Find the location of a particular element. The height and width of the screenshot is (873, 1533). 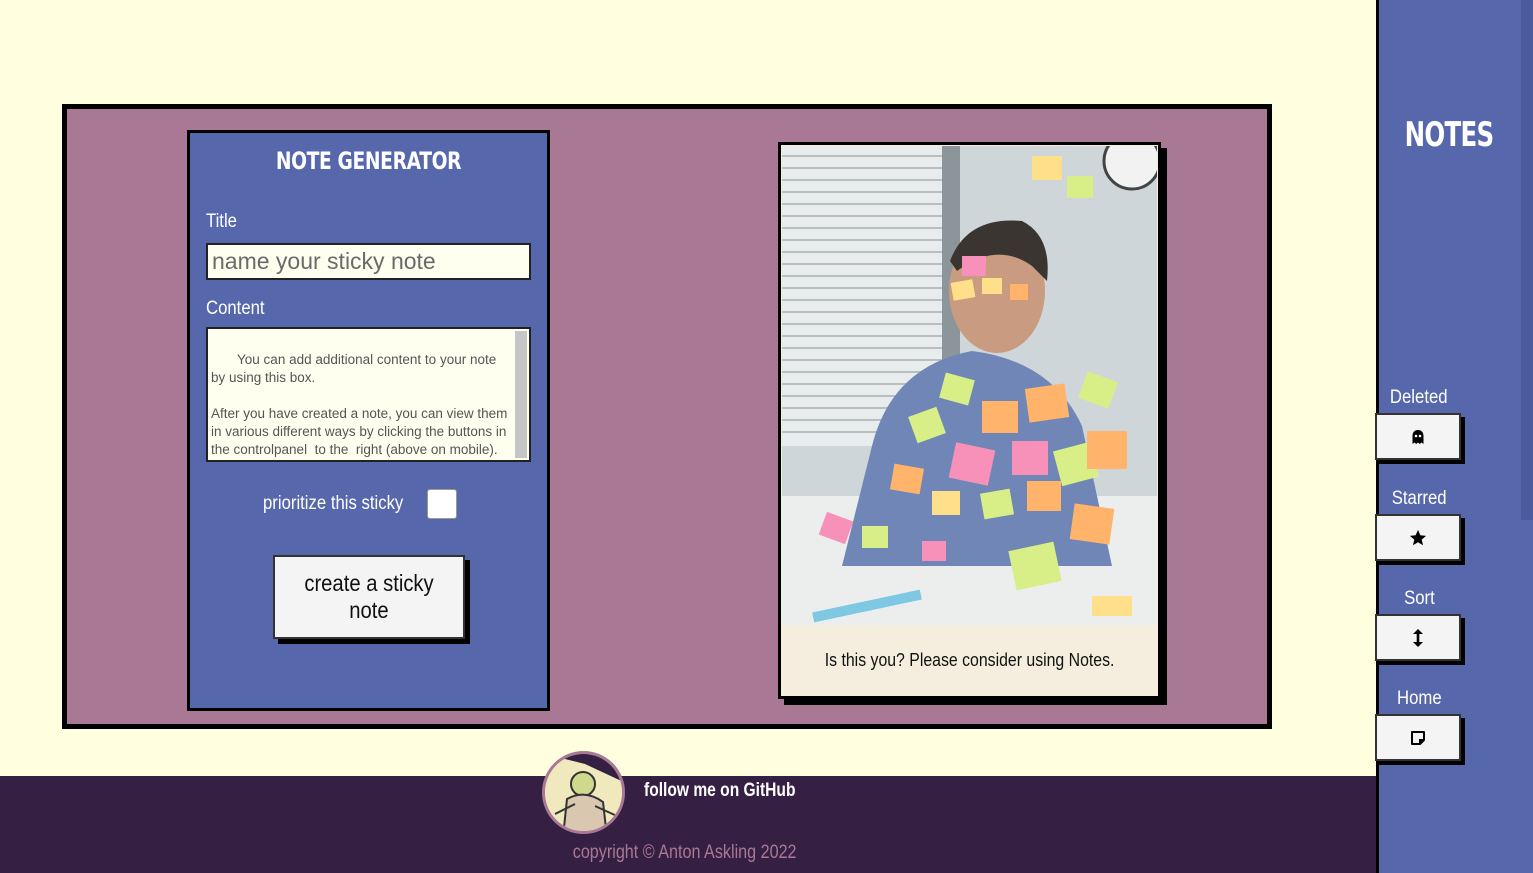

home-label-text: Home is located at coordinates (1419, 698).